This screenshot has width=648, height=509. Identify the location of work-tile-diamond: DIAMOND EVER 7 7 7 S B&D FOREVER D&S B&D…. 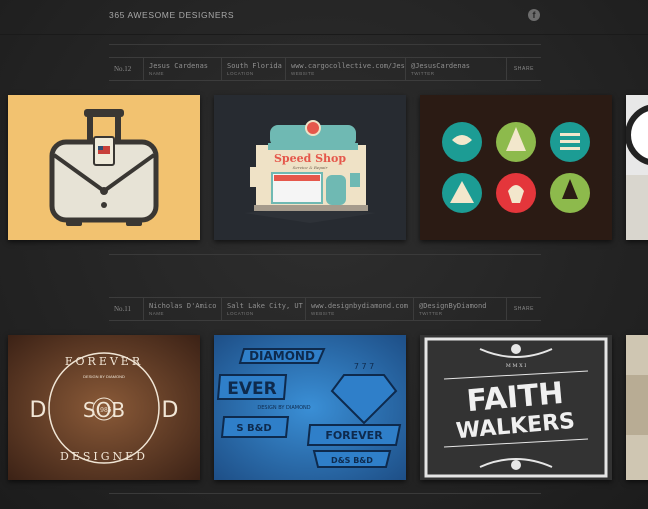
(310, 407).